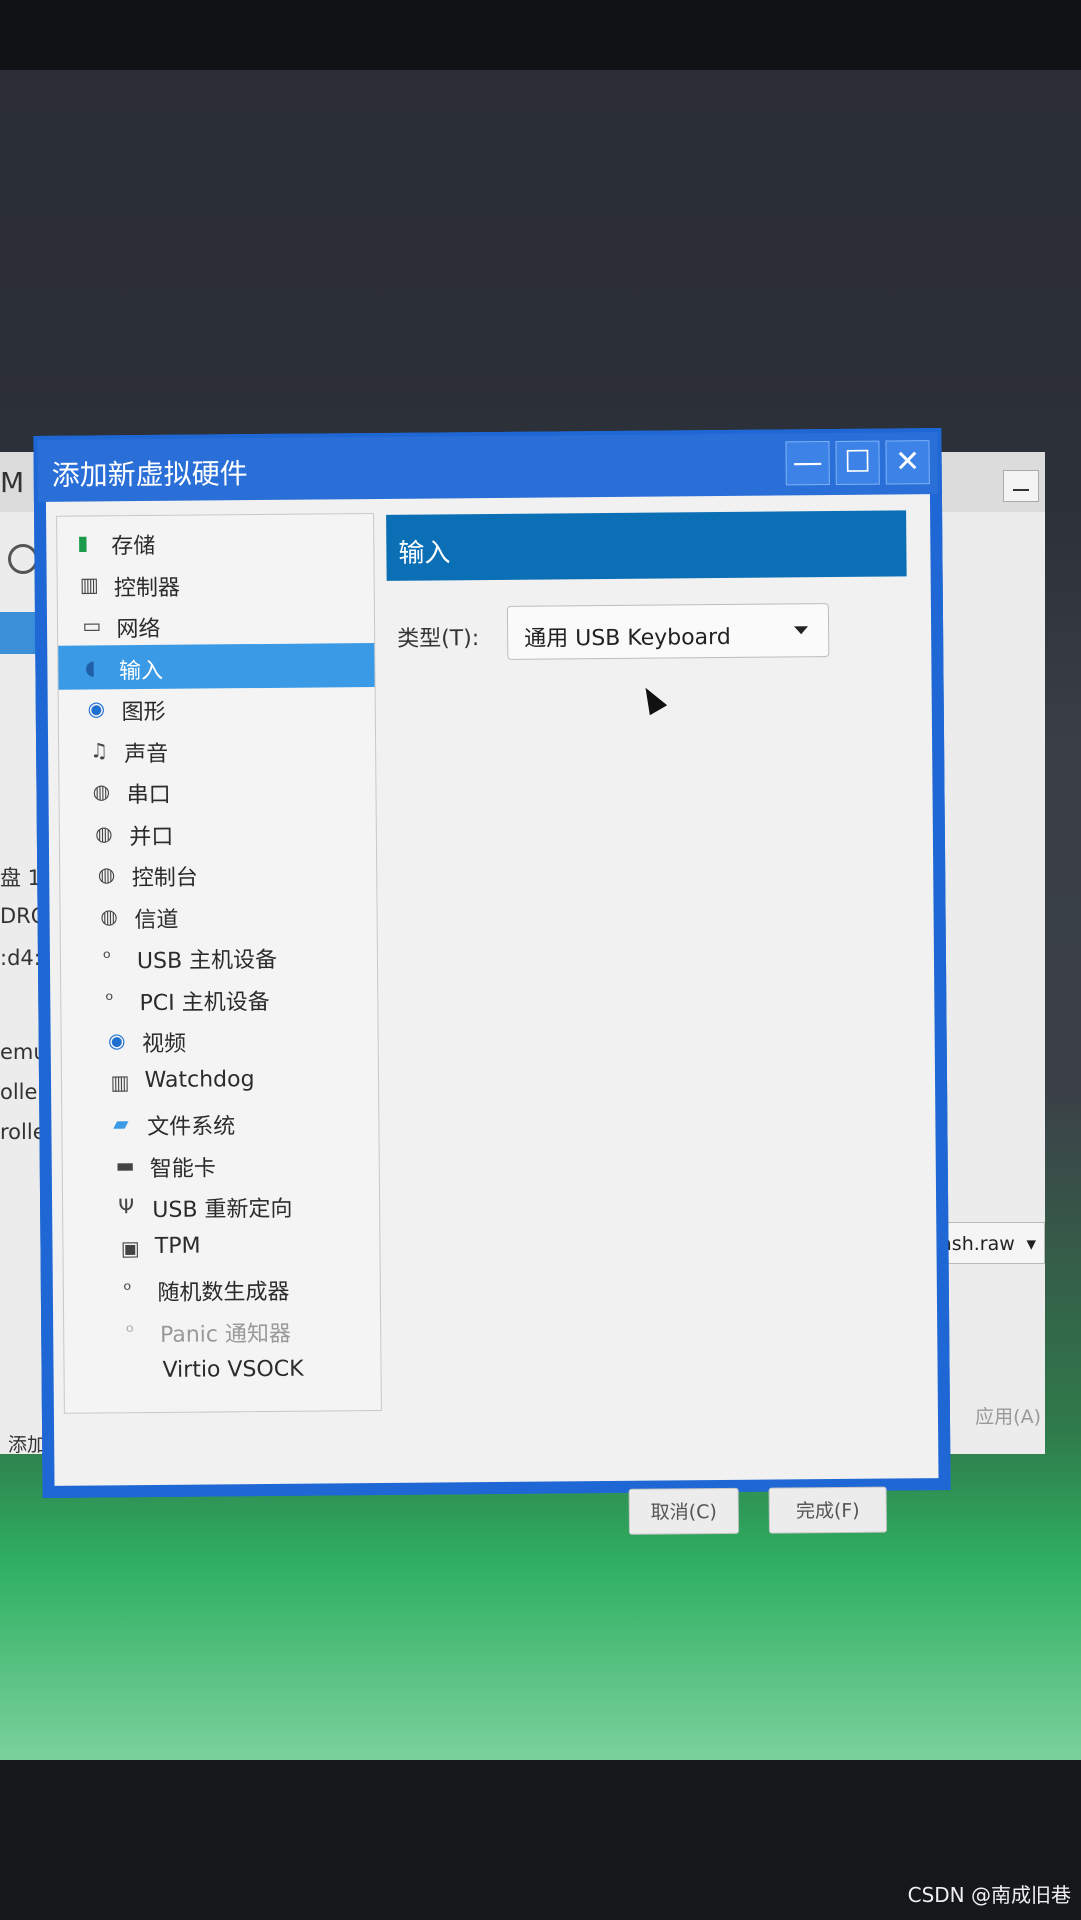  What do you see at coordinates (126, 1206) in the screenshot?
I see `usb-redirect-icon: Ψ` at bounding box center [126, 1206].